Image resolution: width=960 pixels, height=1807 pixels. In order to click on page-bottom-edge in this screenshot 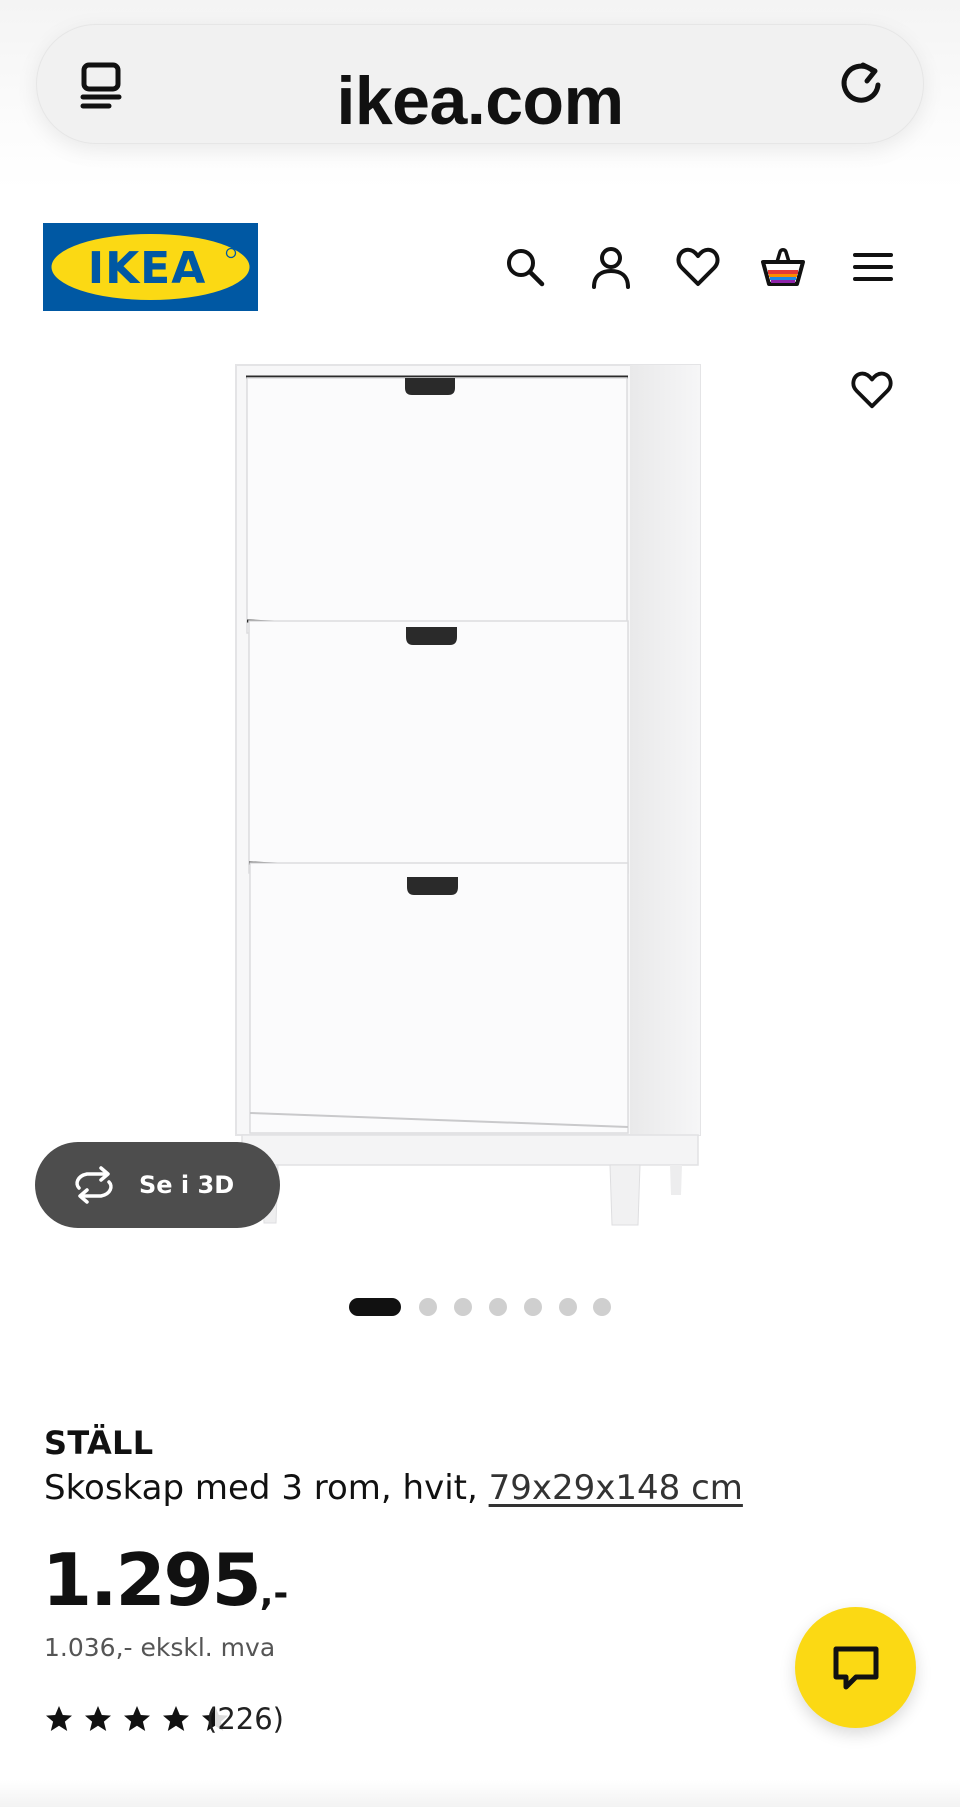, I will do `click(480, 1793)`.